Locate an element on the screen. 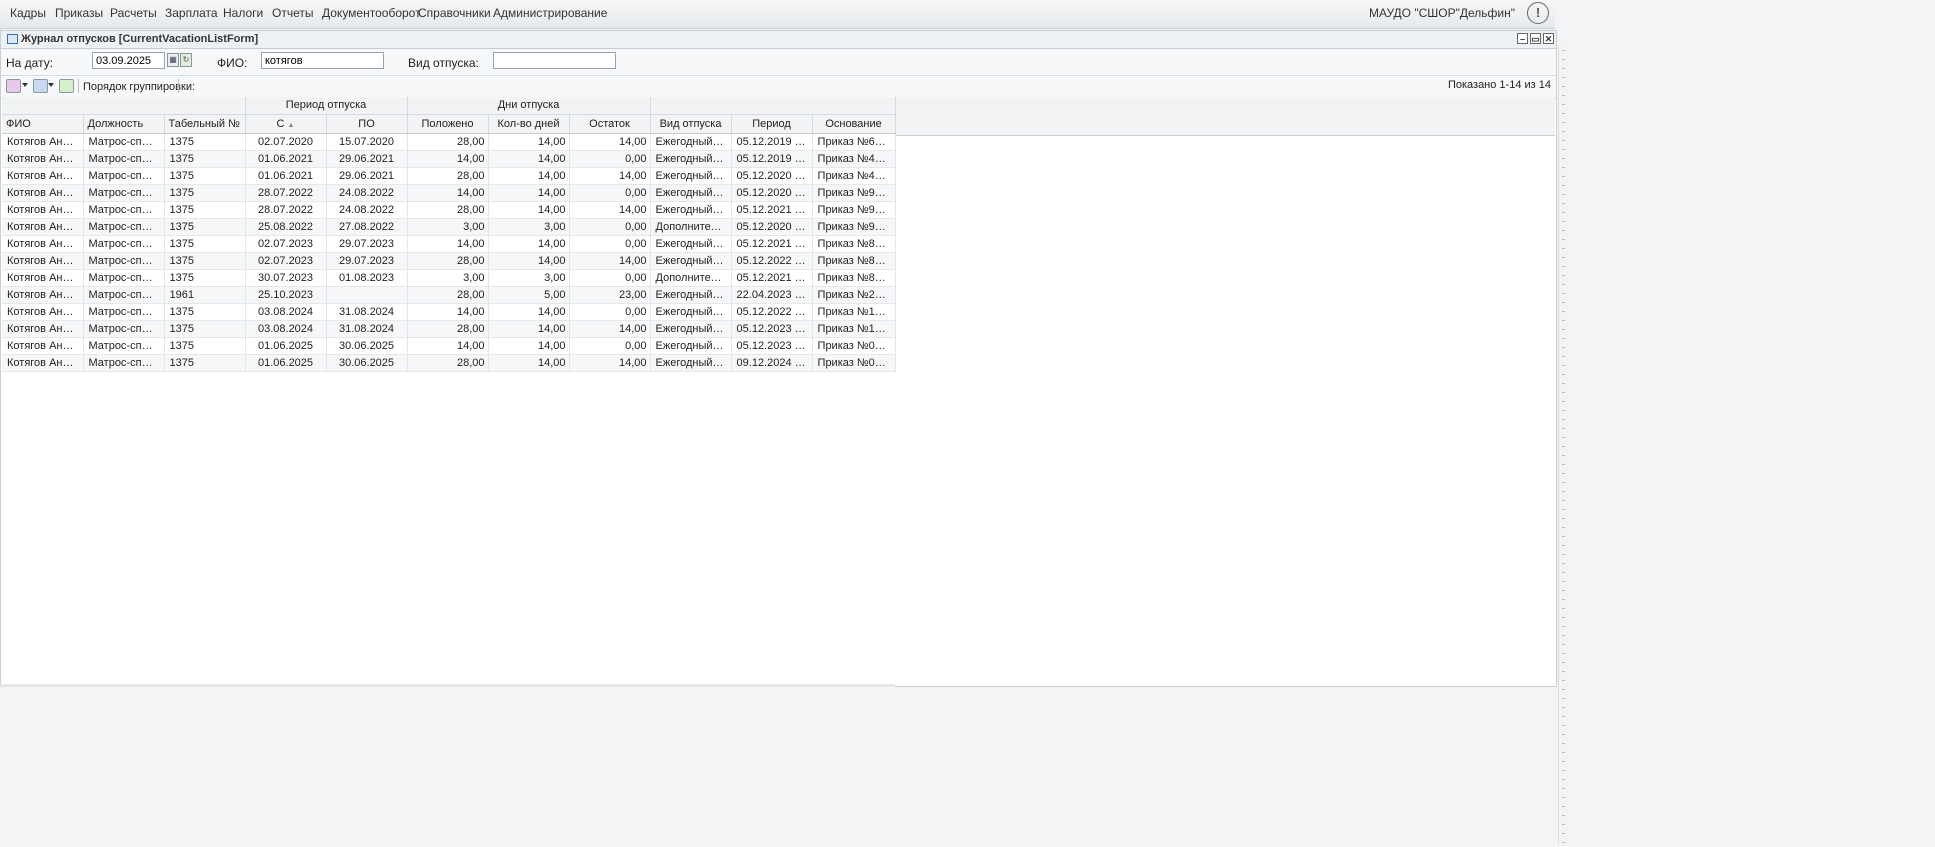 The height and width of the screenshot is (847, 1935). column-header-to: ПО is located at coordinates (367, 124).